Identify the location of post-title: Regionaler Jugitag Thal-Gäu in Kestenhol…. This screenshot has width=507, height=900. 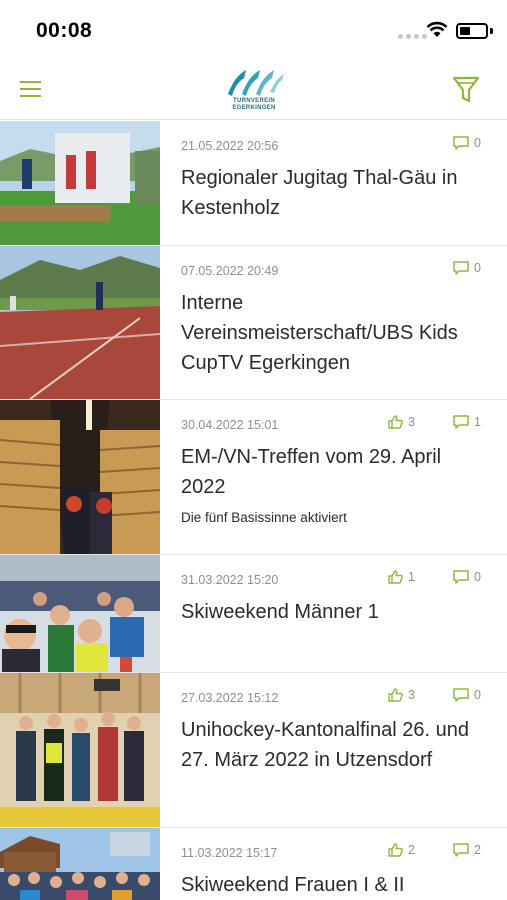
(319, 193).